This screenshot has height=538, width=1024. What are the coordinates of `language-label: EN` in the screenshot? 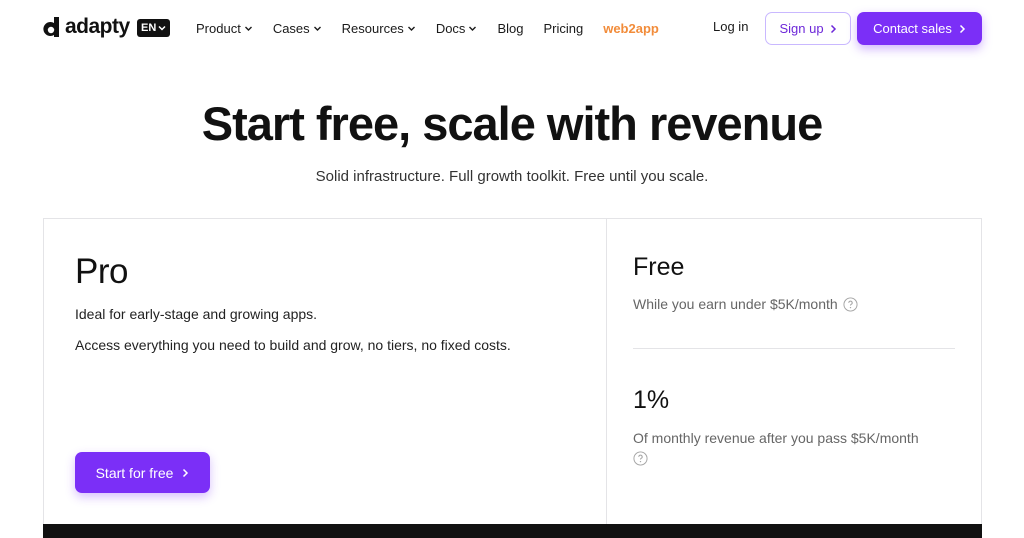 It's located at (149, 28).